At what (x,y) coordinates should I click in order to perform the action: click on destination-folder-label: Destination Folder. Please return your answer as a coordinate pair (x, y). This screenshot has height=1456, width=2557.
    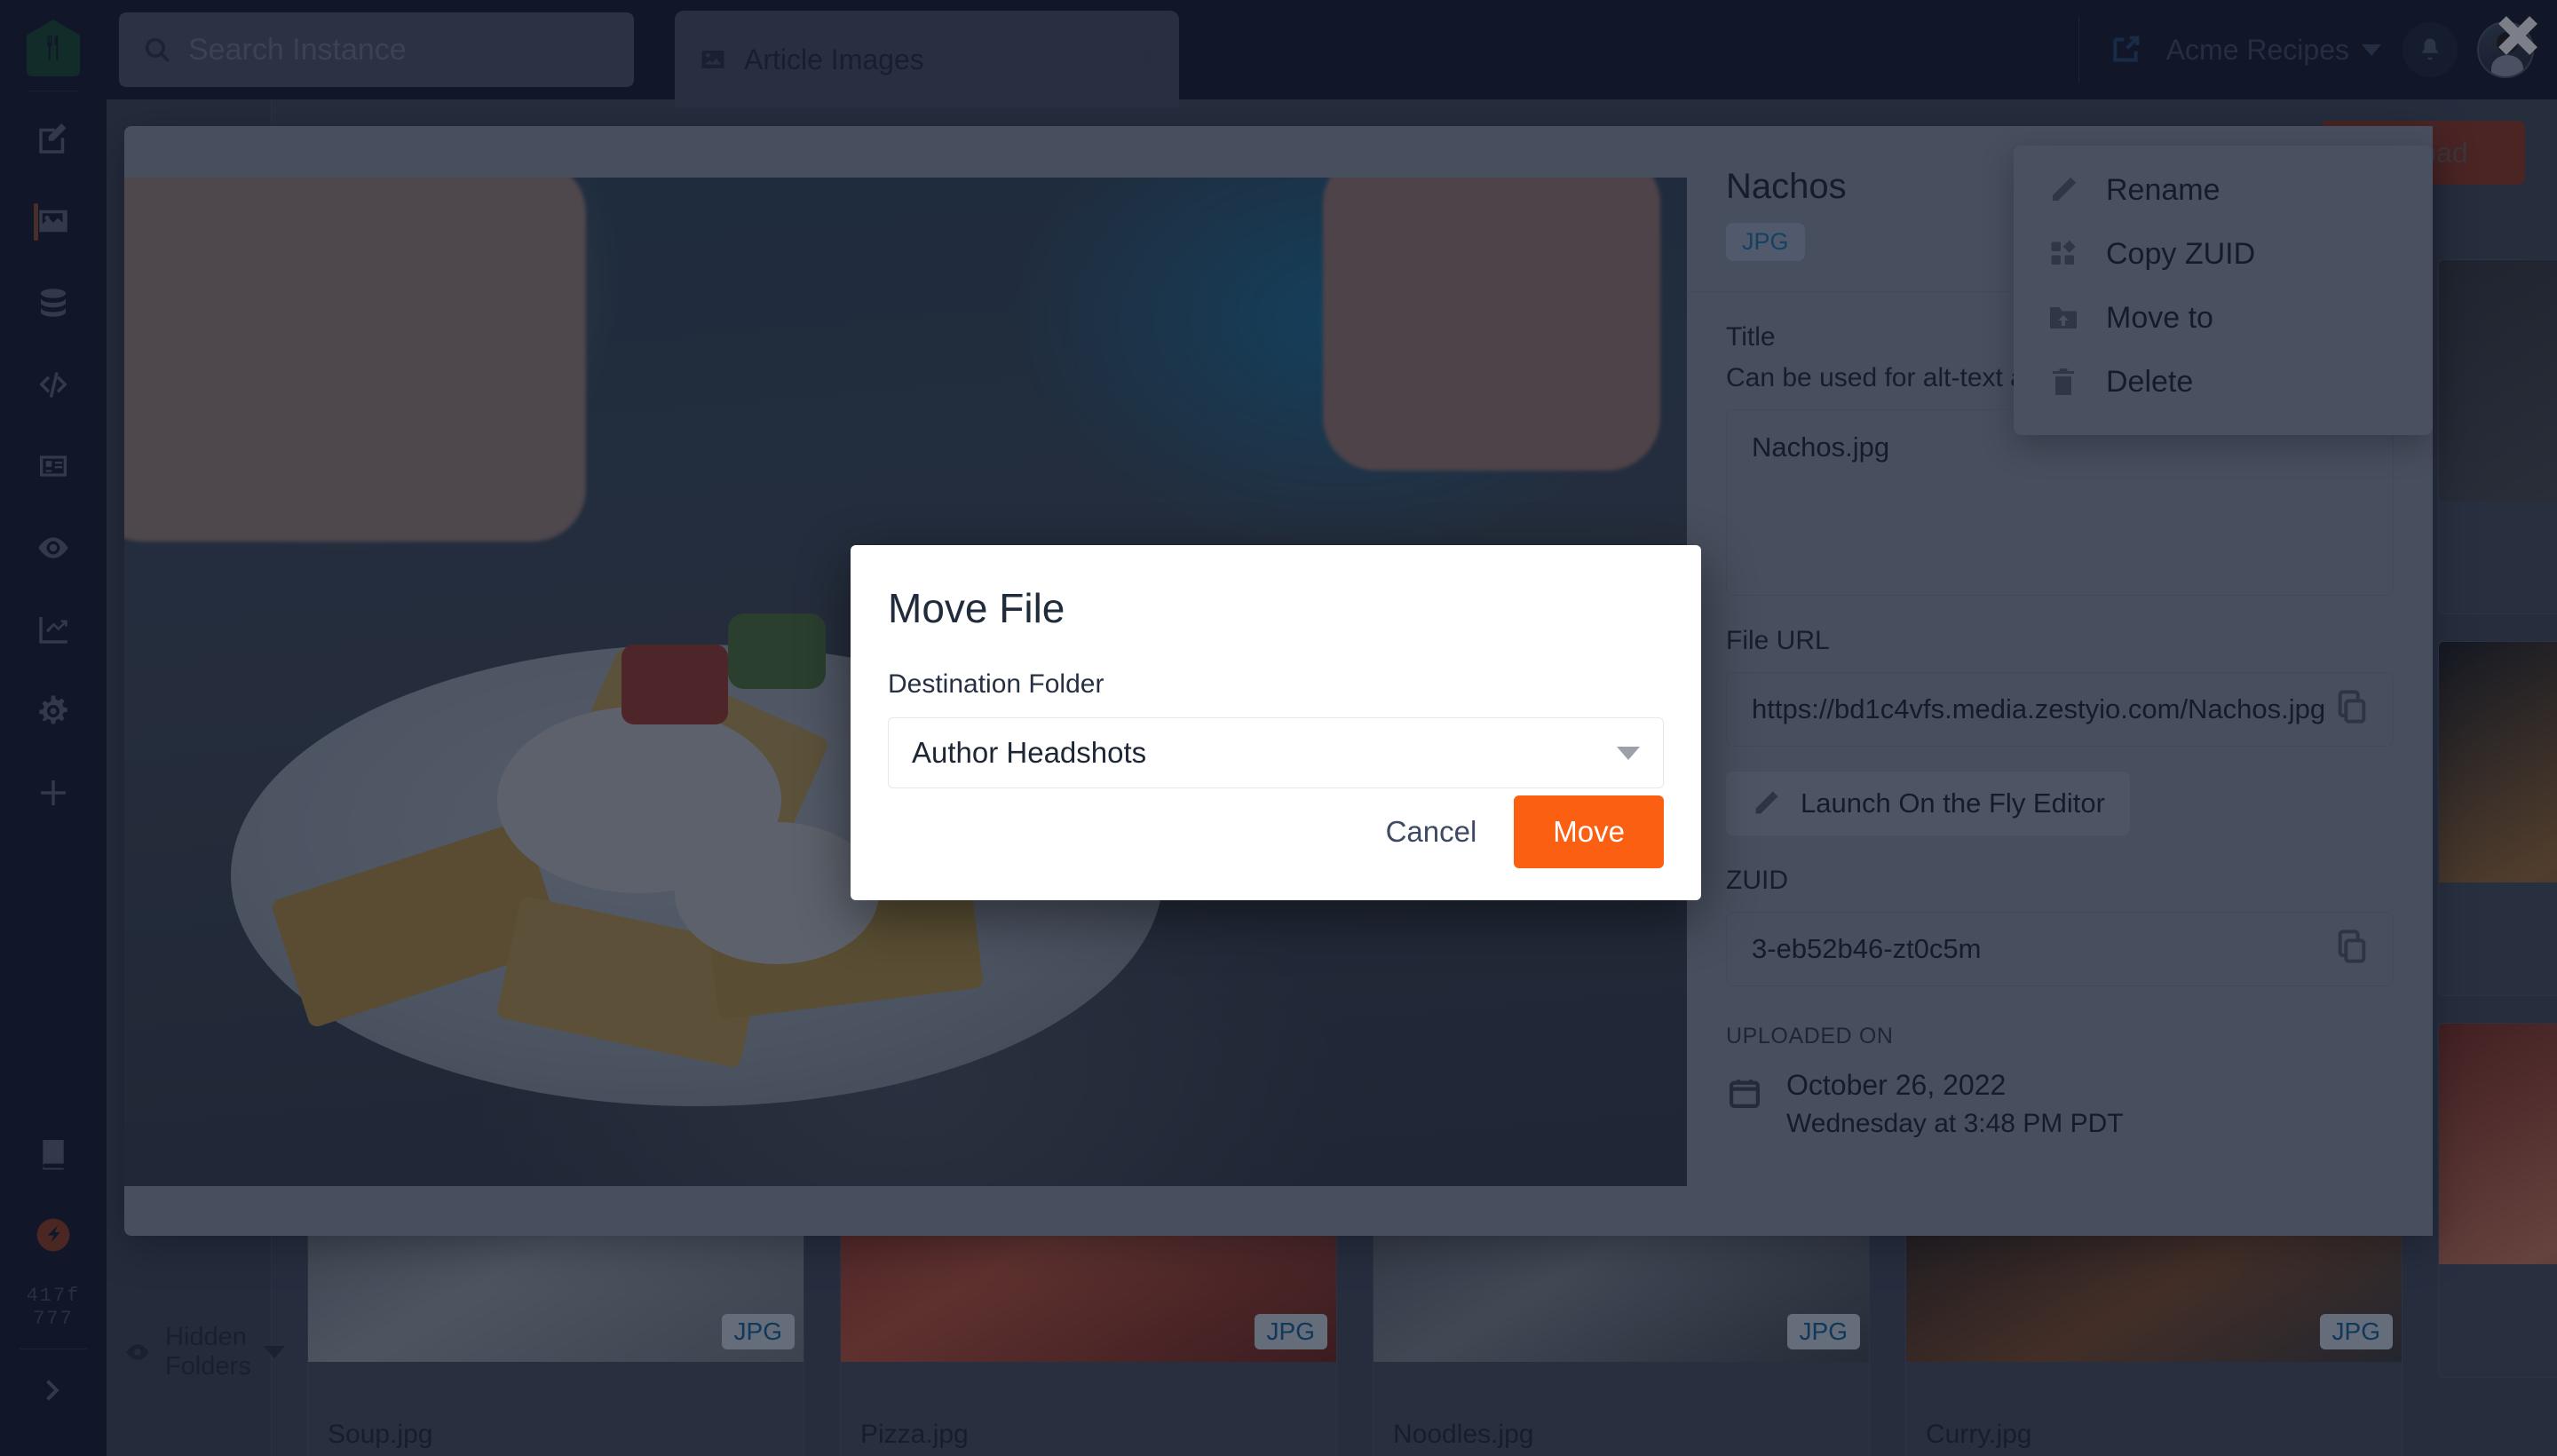
    Looking at the image, I should click on (996, 684).